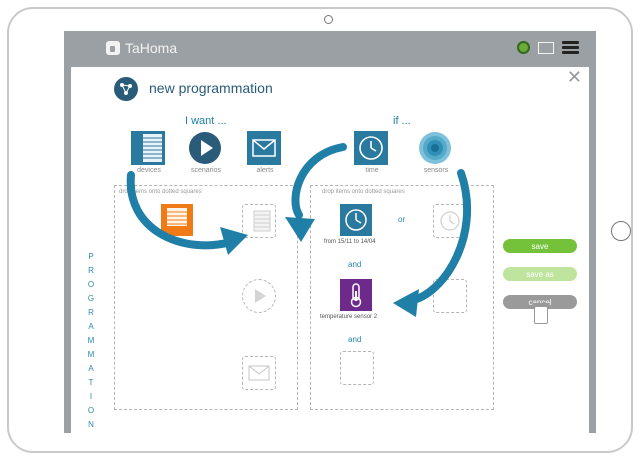 Image resolution: width=641 pixels, height=460 pixels. Describe the element at coordinates (363, 192) in the screenshot. I see `conditions-drop-hint: drop items onto dotted squares` at that location.